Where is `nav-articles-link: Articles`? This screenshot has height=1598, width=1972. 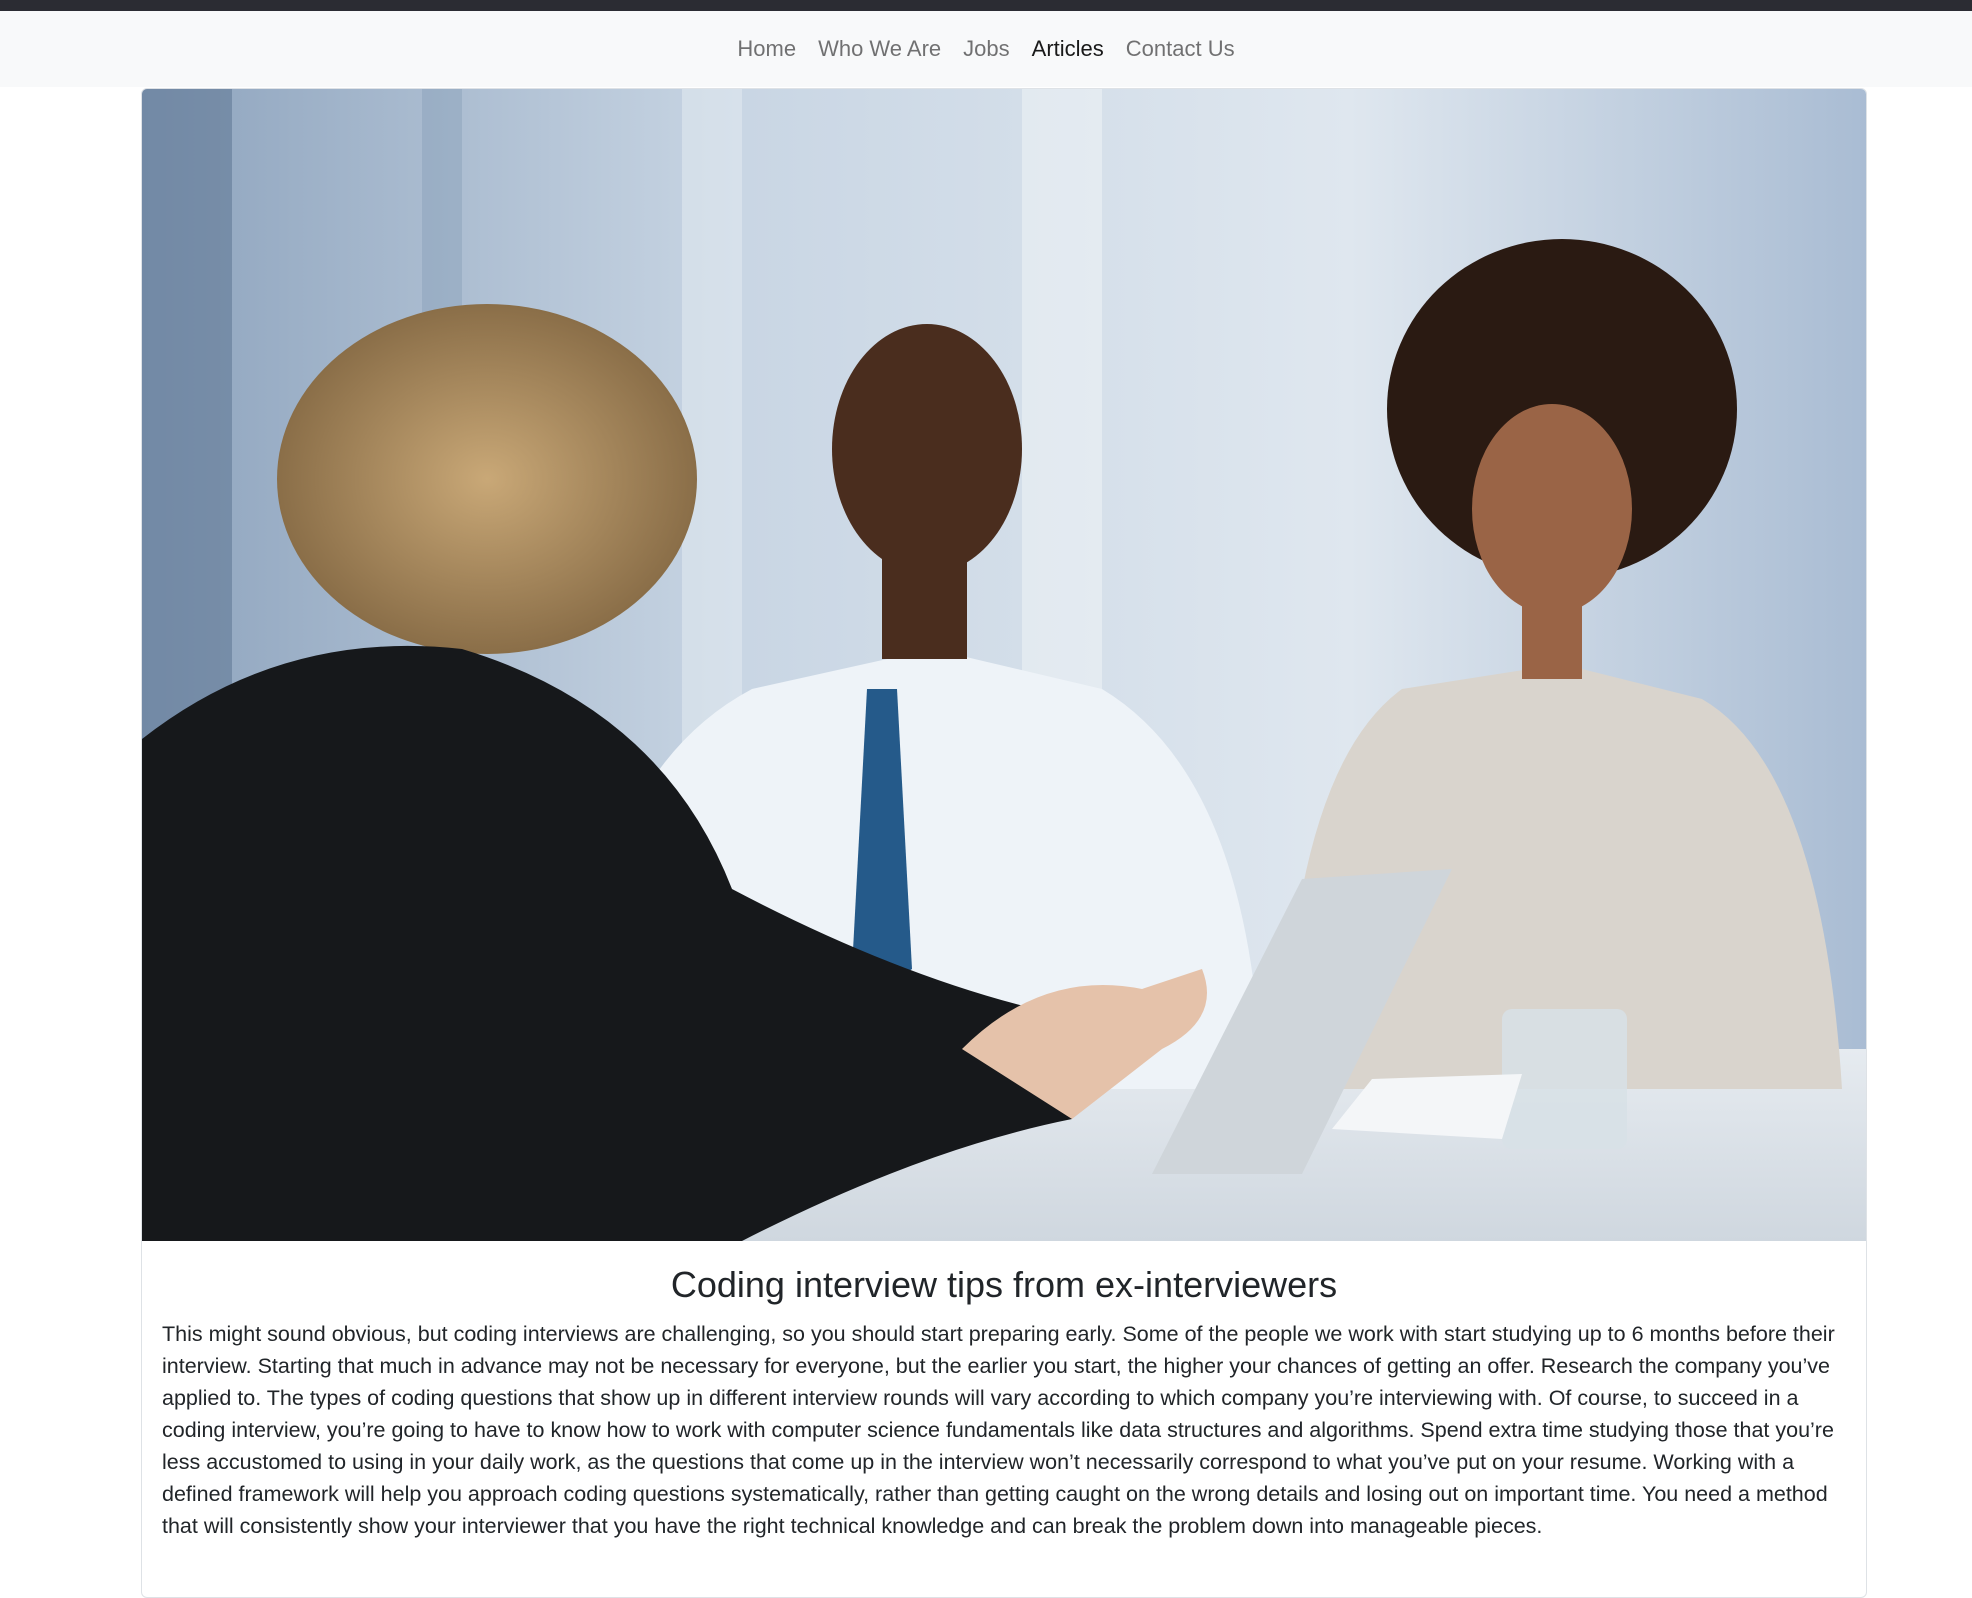 nav-articles-link: Articles is located at coordinates (1068, 49).